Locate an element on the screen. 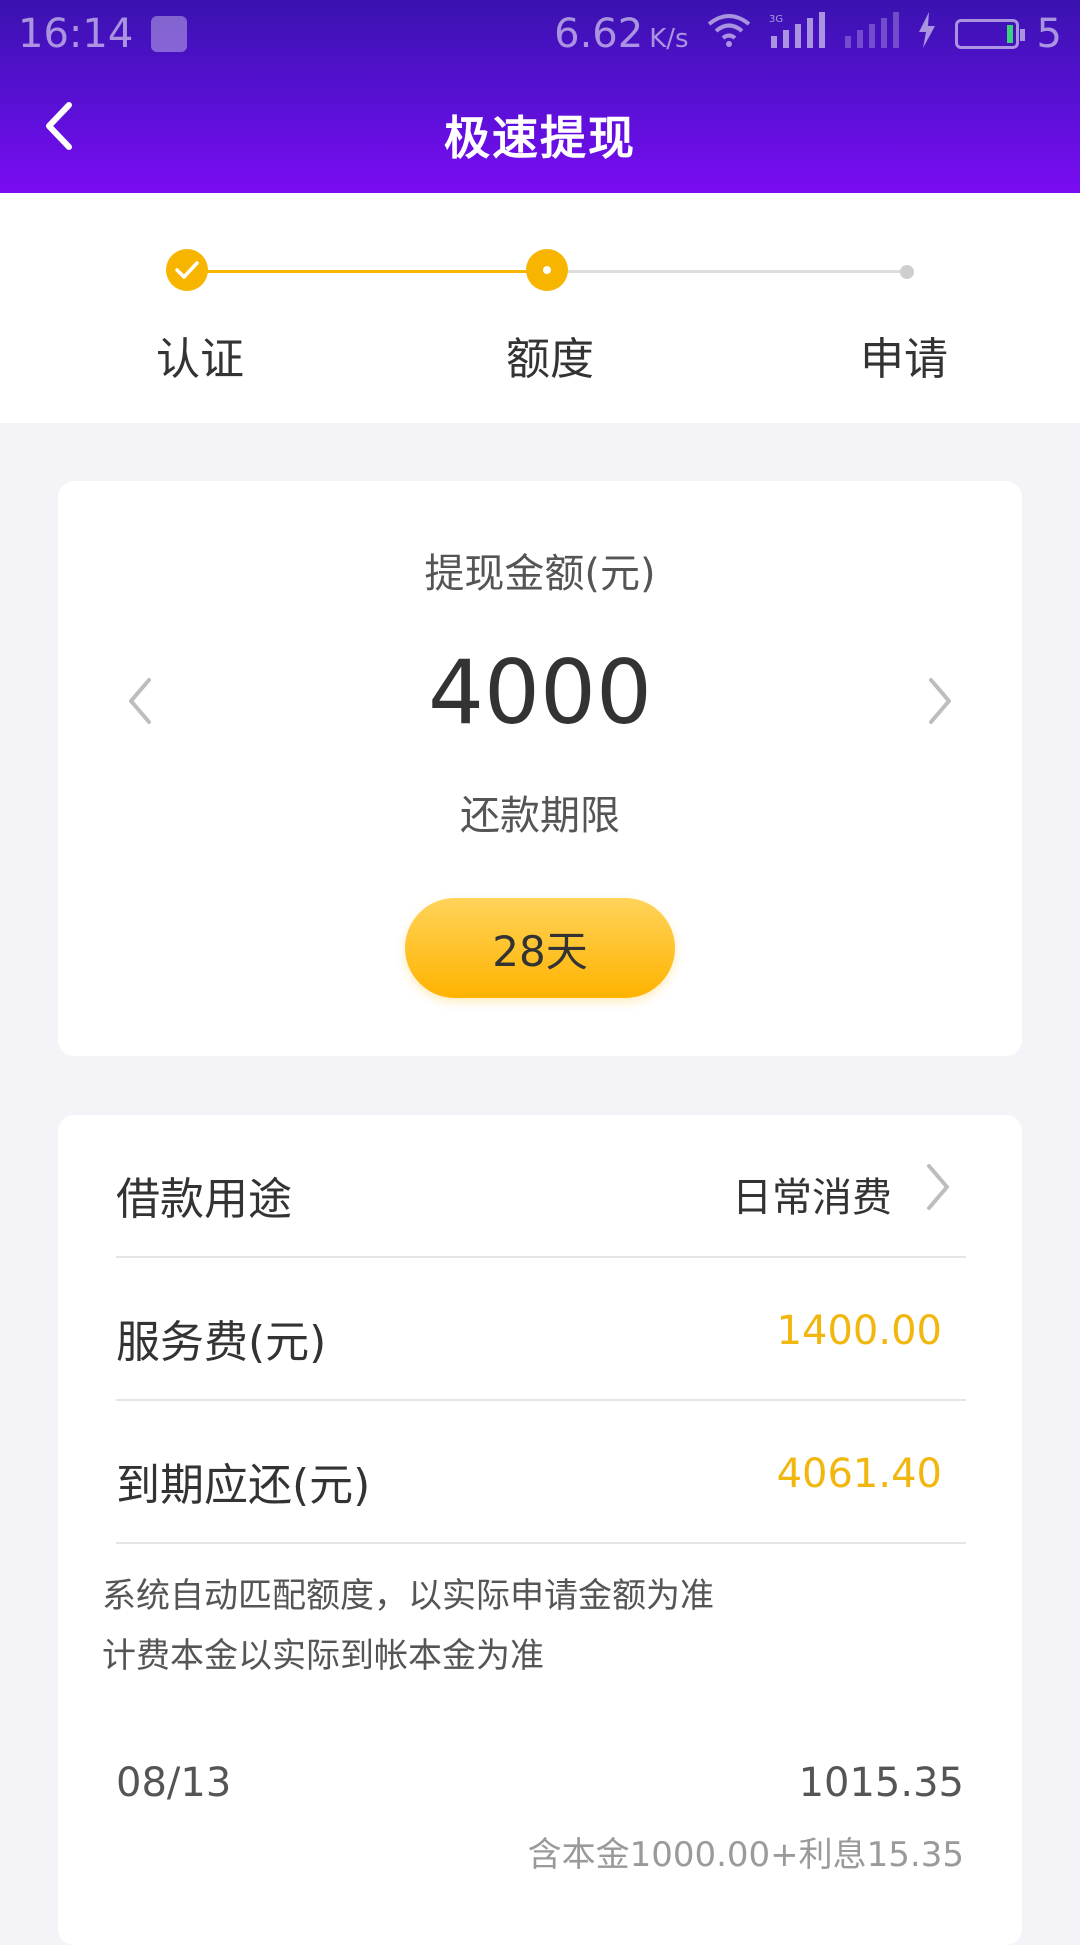 This screenshot has height=1945, width=1080. service-fee-value: 1400.00 is located at coordinates (859, 1331).